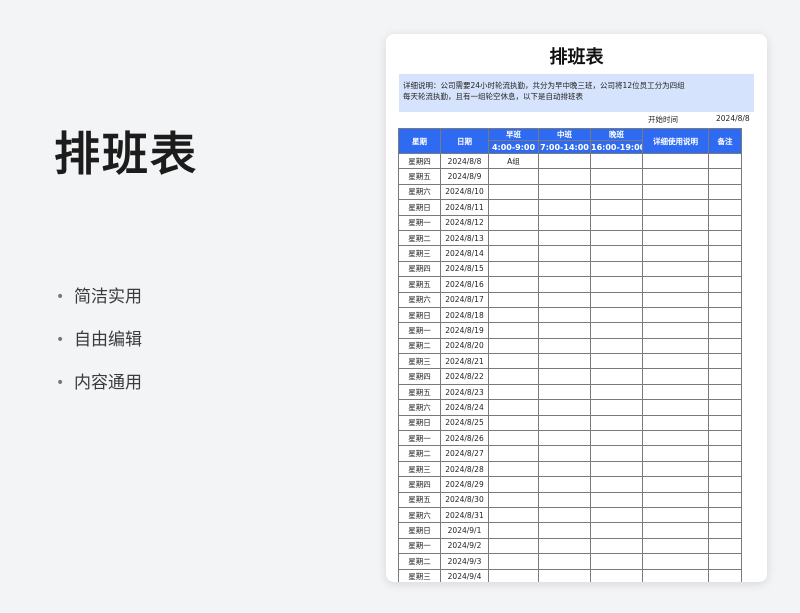 This screenshot has width=800, height=613. I want to click on cell-date: 2024/8/23, so click(464, 392).